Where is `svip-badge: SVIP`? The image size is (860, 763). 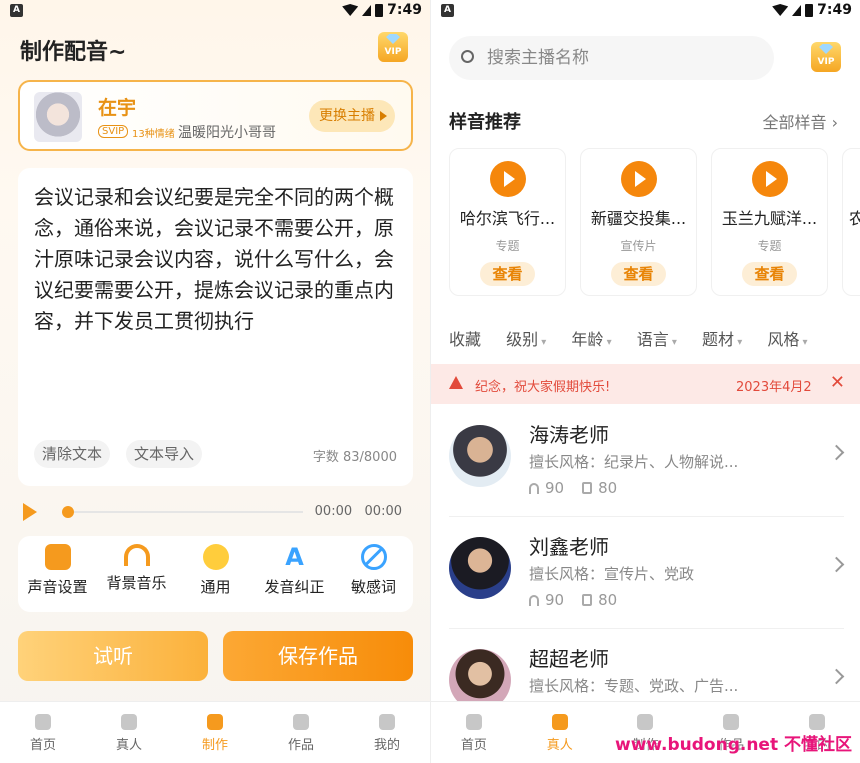
svip-badge: SVIP is located at coordinates (113, 131).